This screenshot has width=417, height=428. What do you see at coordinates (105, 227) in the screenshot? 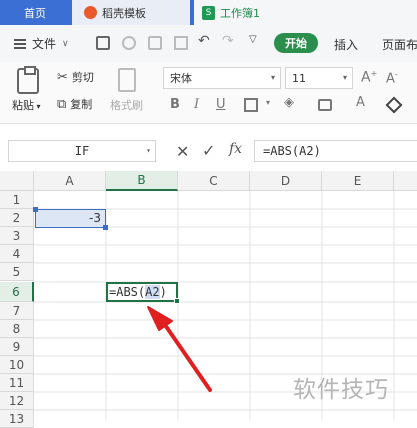
I see `range-handle-bottom-right` at bounding box center [105, 227].